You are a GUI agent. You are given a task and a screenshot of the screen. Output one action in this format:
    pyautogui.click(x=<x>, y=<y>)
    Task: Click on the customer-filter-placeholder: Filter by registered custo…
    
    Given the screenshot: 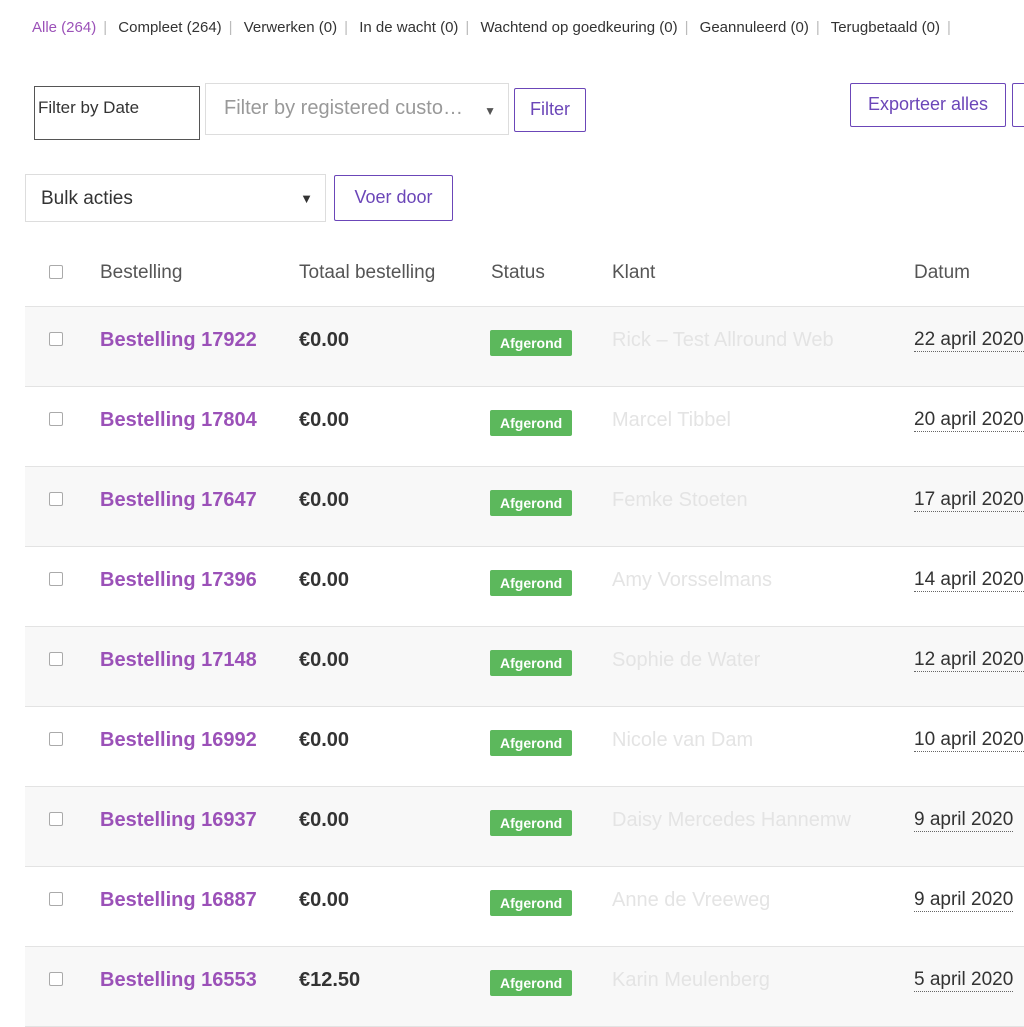 What is the action you would take?
    pyautogui.click(x=343, y=108)
    